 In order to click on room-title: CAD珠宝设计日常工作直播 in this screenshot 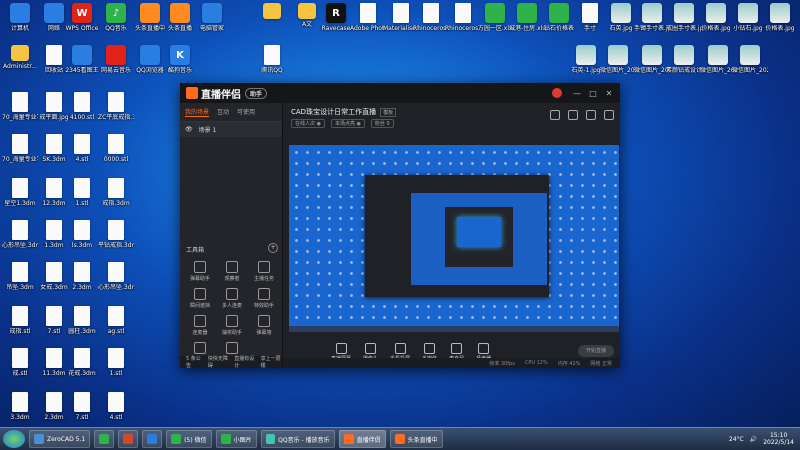, I will do `click(333, 112)`.